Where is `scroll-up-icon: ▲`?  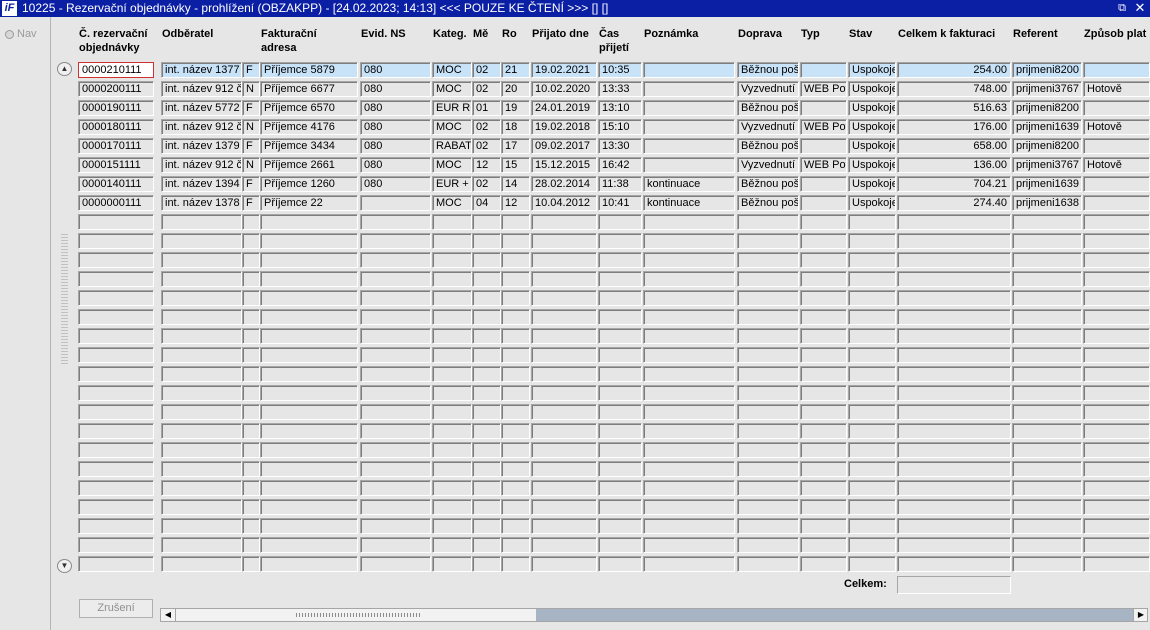
scroll-up-icon: ▲ is located at coordinates (64, 69).